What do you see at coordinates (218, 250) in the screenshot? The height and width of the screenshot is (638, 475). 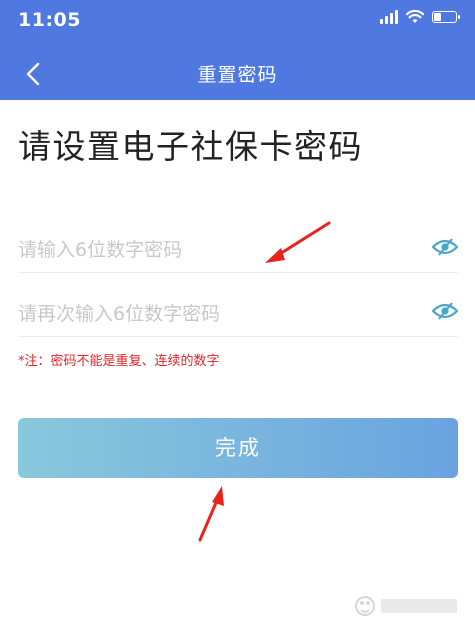 I see `password-input` at bounding box center [218, 250].